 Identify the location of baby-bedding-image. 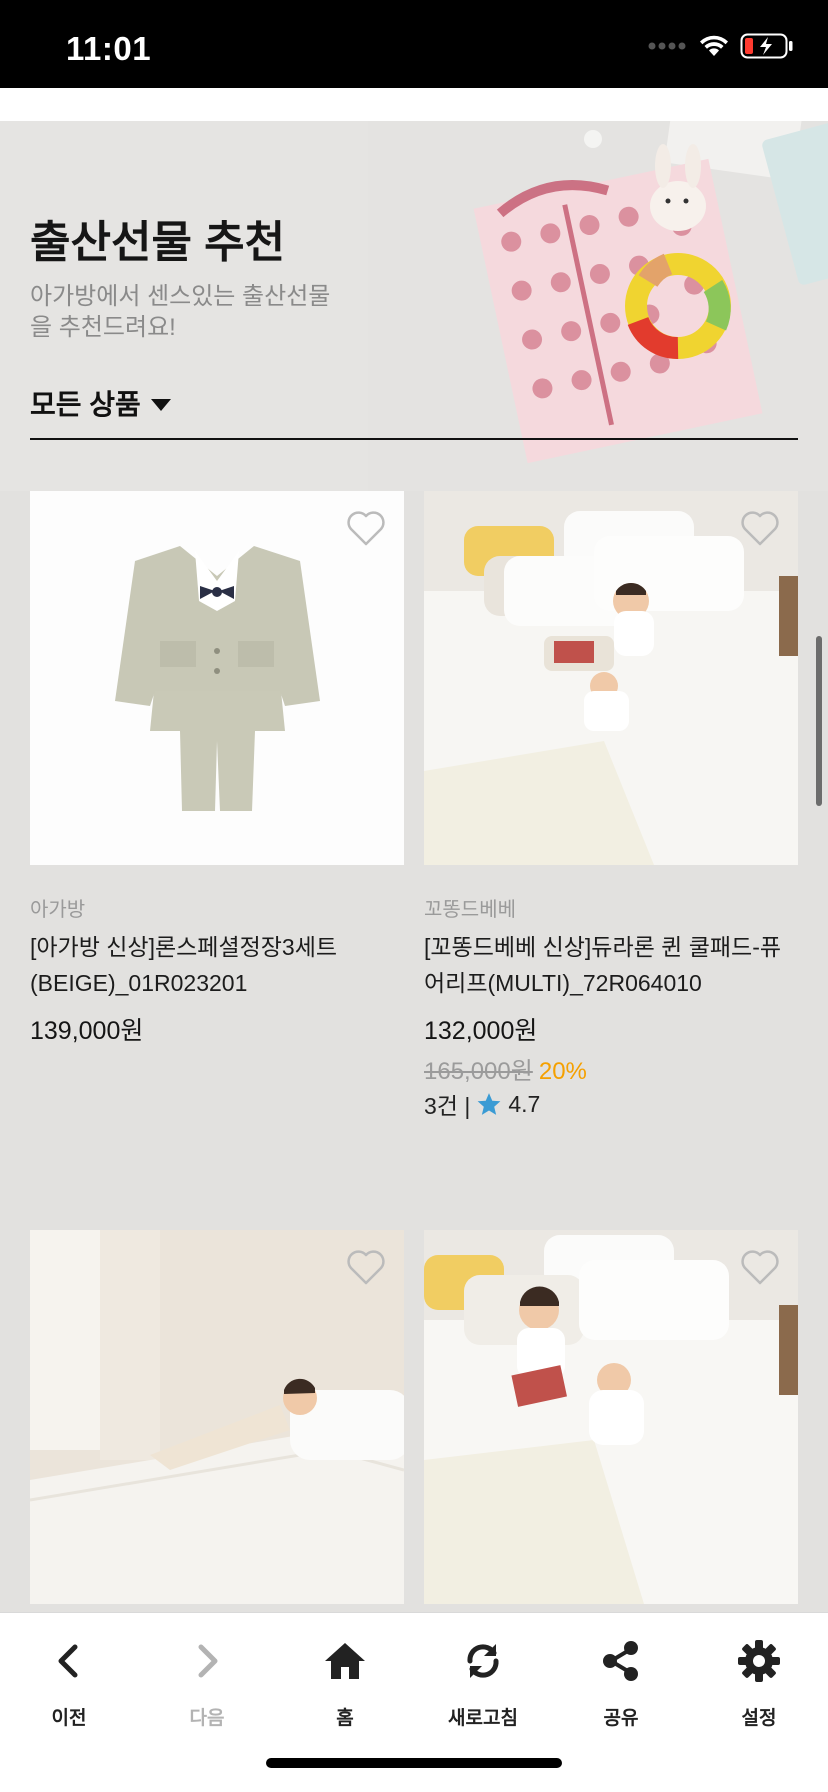
(217, 1417).